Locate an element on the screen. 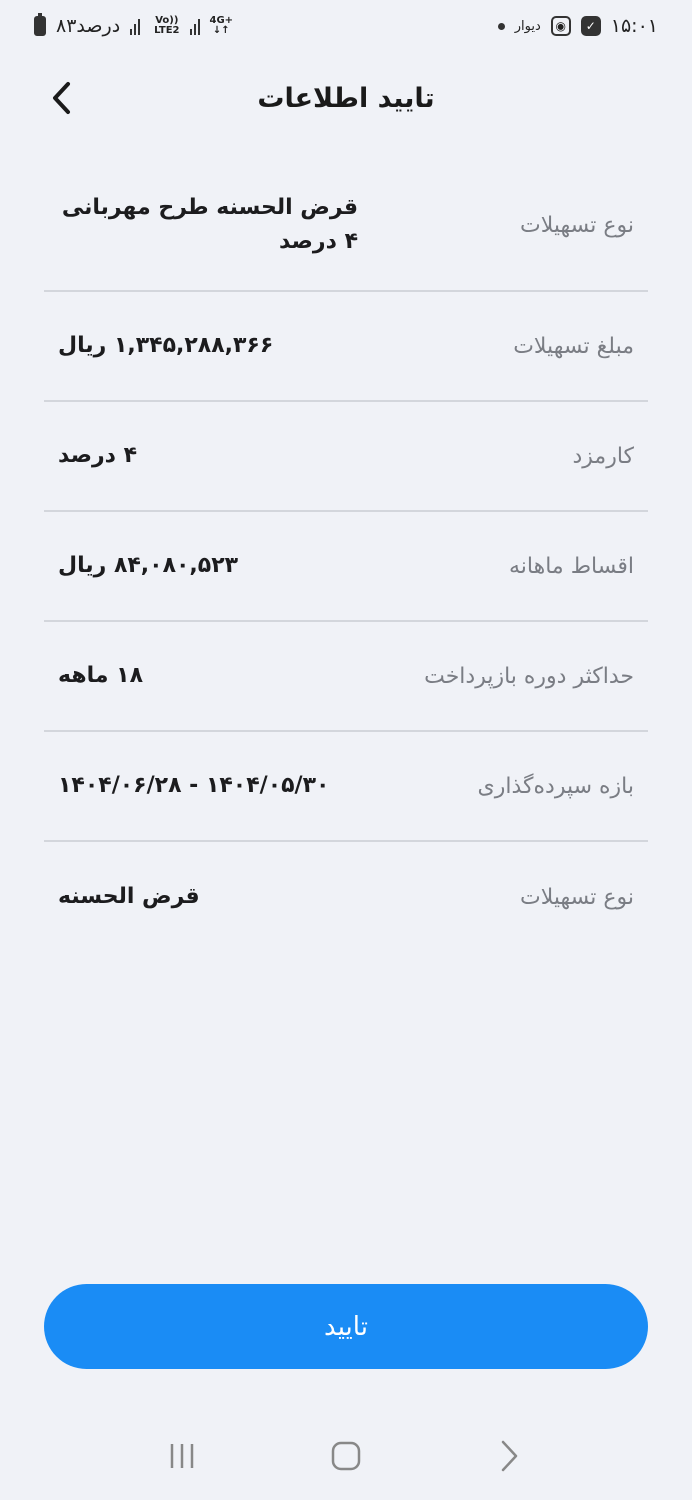 This screenshot has height=1500, width=692. info-row-monthly-installment: ۸۴,۰۸۰,۵۲۳ ریال اقساط ماهانه is located at coordinates (346, 567).